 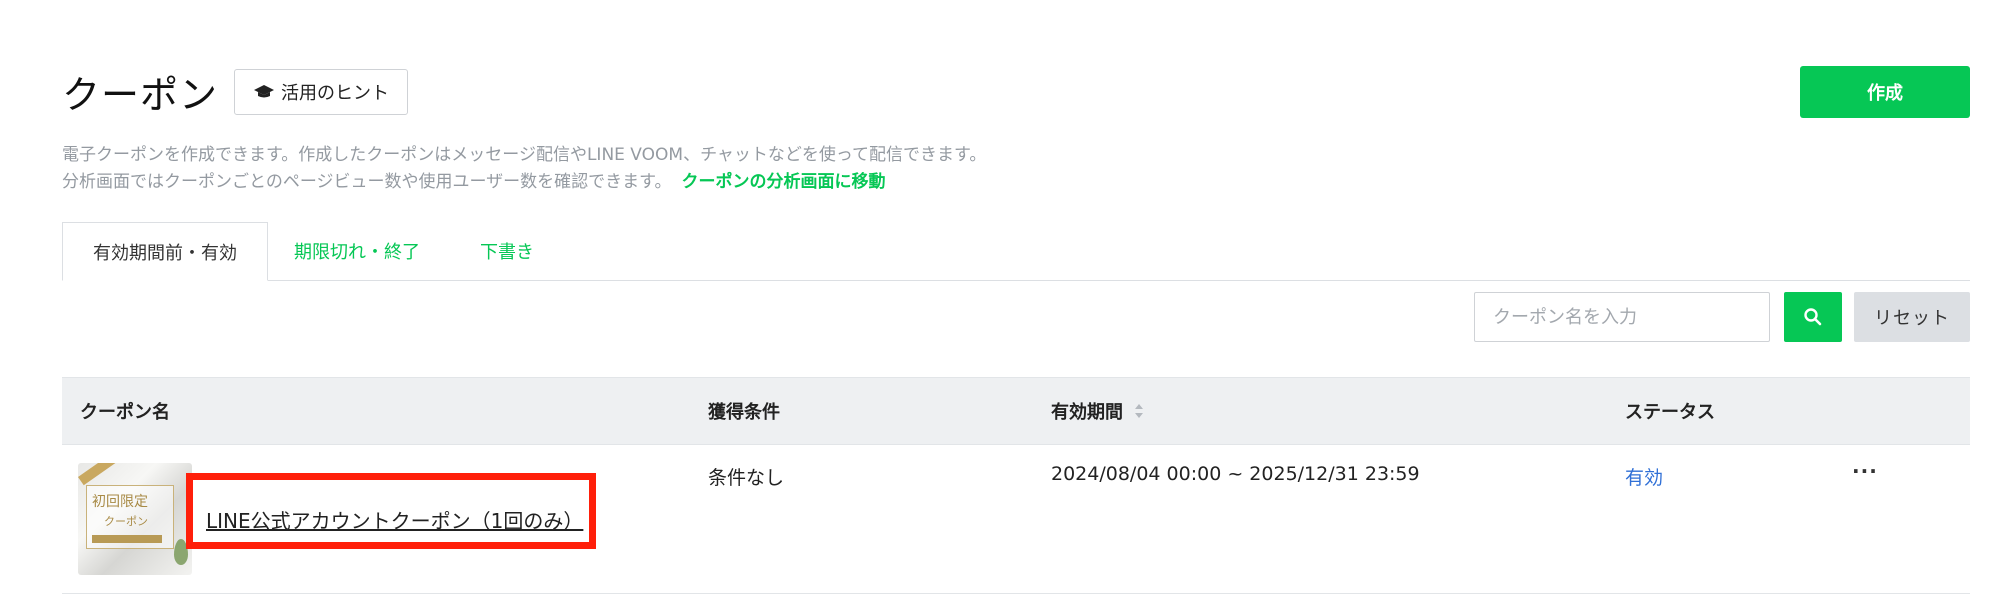 I want to click on hint-button: 活用のヒント, so click(x=321, y=91).